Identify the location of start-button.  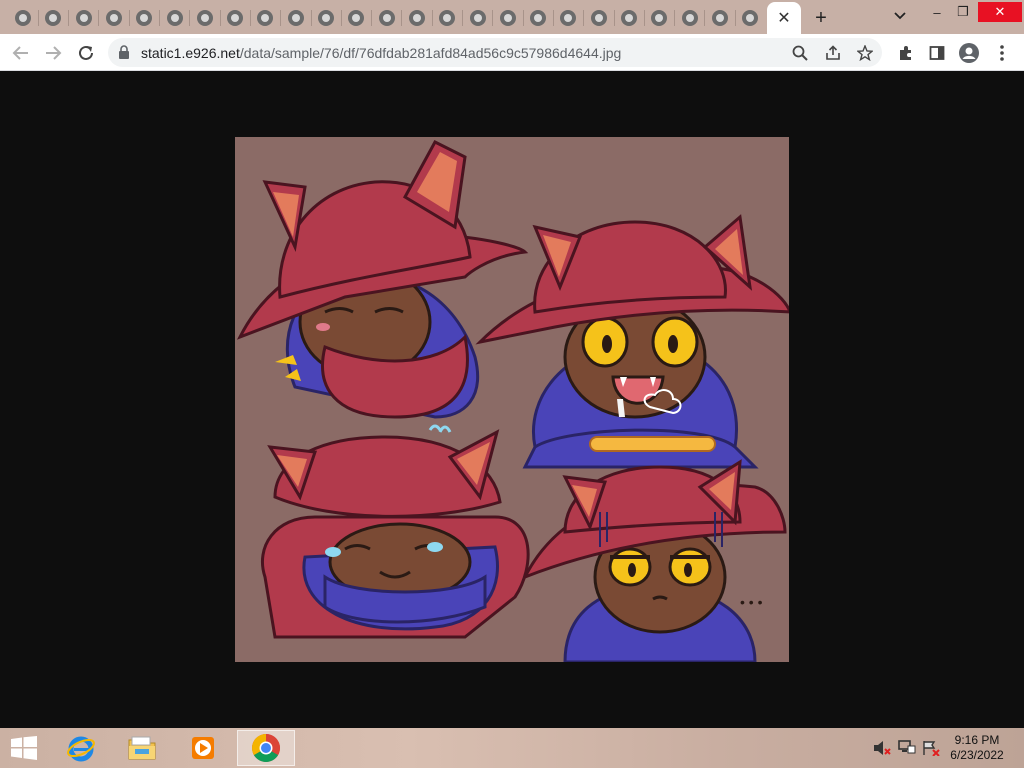
(24, 748).